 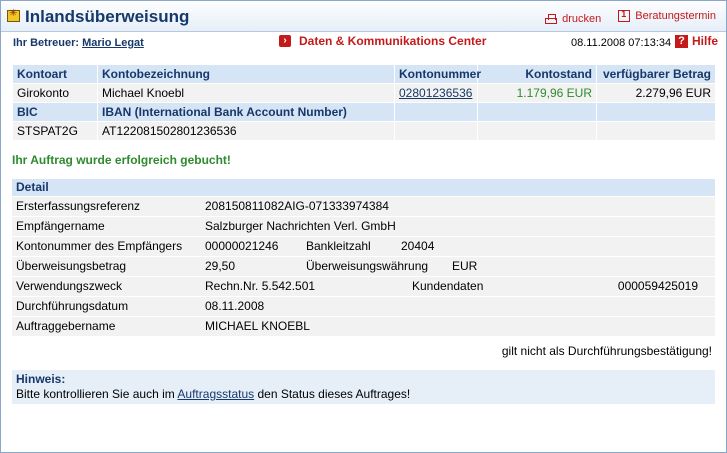 What do you see at coordinates (107, 16) in the screenshot?
I see `page-title: Inlandsüberweisung` at bounding box center [107, 16].